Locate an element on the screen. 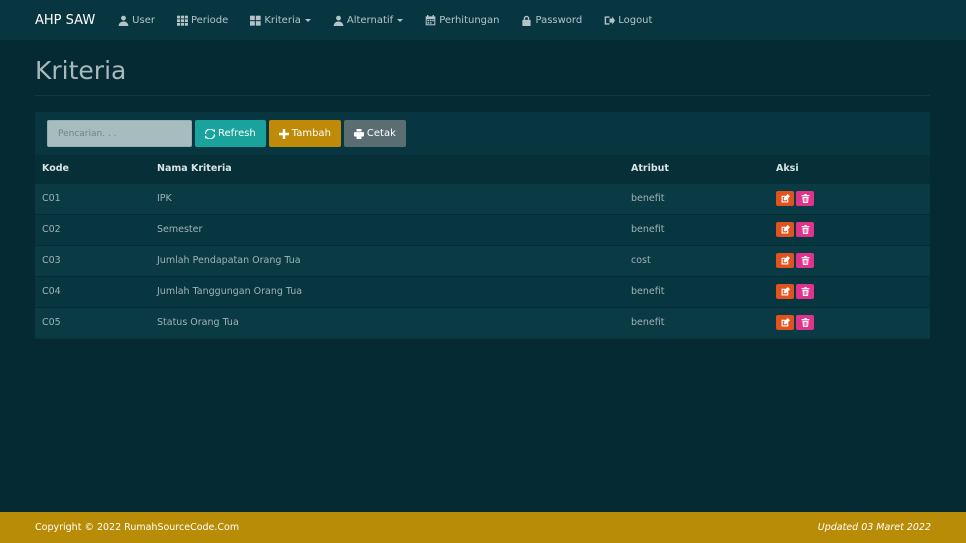 The height and width of the screenshot is (543, 966). nav-item-kriteria: Kriteria is located at coordinates (280, 20).